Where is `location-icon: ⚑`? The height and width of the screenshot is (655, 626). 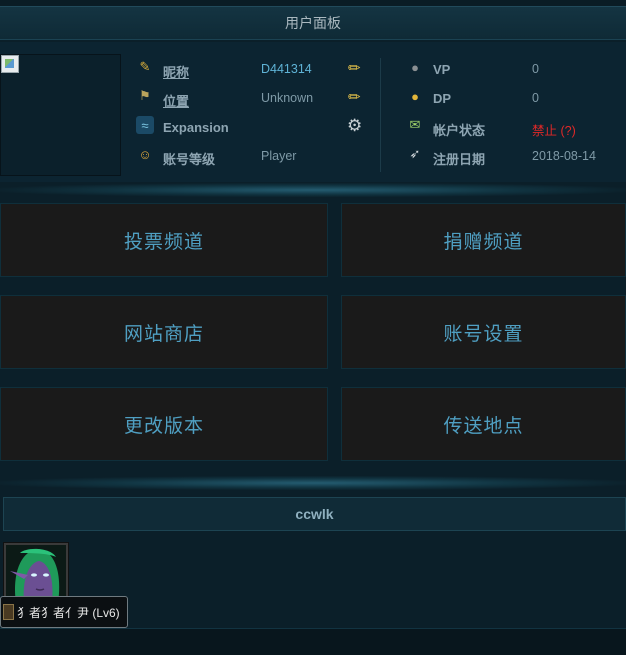 location-icon: ⚑ is located at coordinates (145, 95).